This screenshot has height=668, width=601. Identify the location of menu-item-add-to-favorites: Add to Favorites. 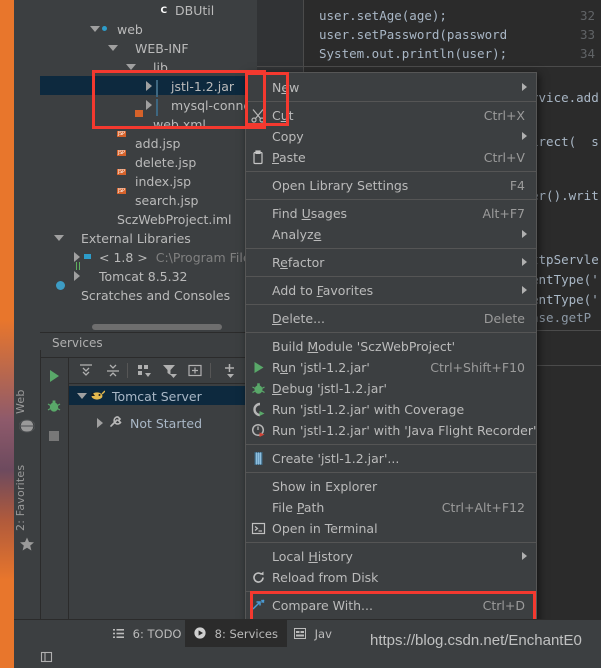
(391, 290).